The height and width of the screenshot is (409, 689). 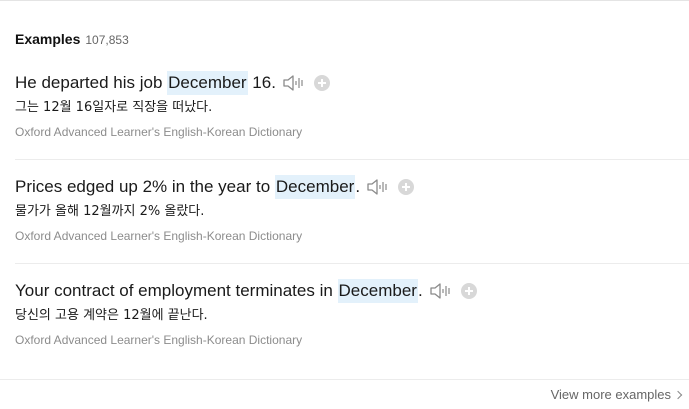 I want to click on korean-translation: 당신의 고용 계약은 12월에 끝난다., so click(x=111, y=315).